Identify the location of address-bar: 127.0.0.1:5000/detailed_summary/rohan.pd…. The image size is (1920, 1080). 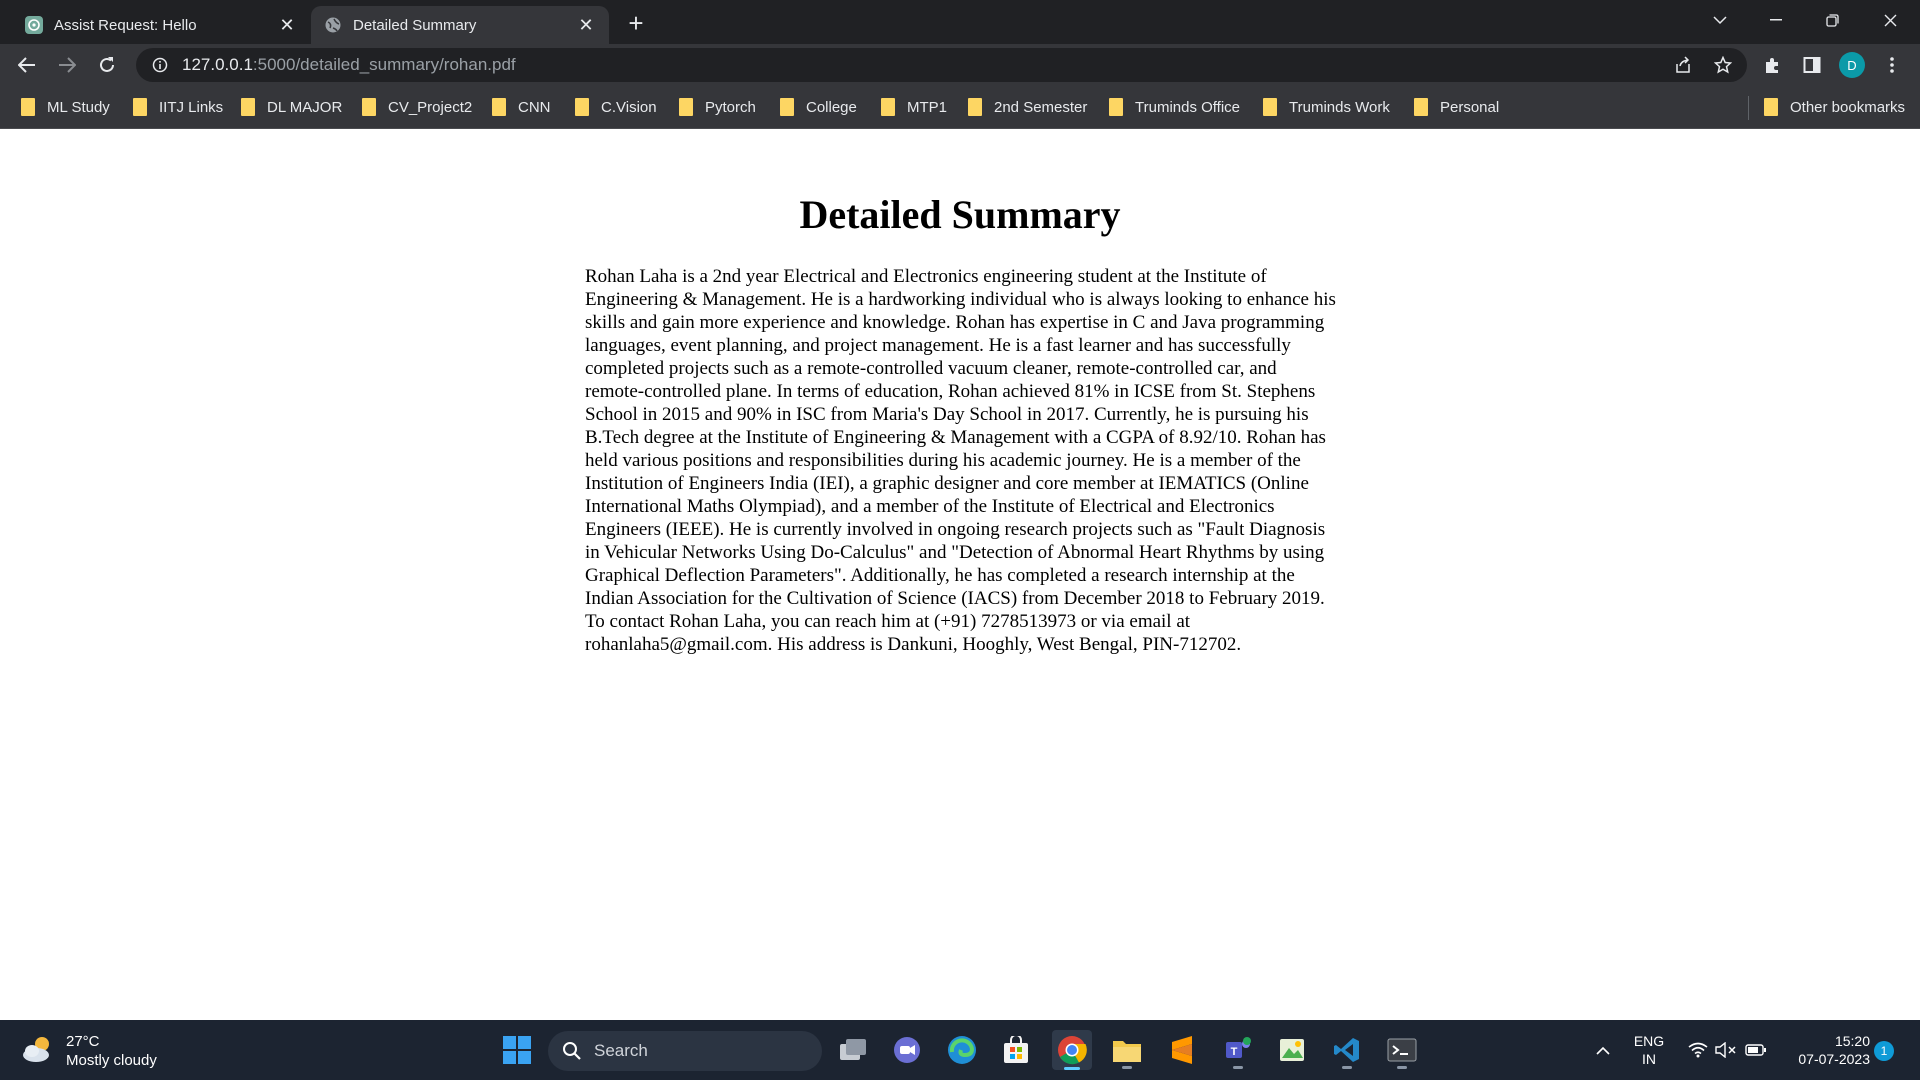
(941, 65).